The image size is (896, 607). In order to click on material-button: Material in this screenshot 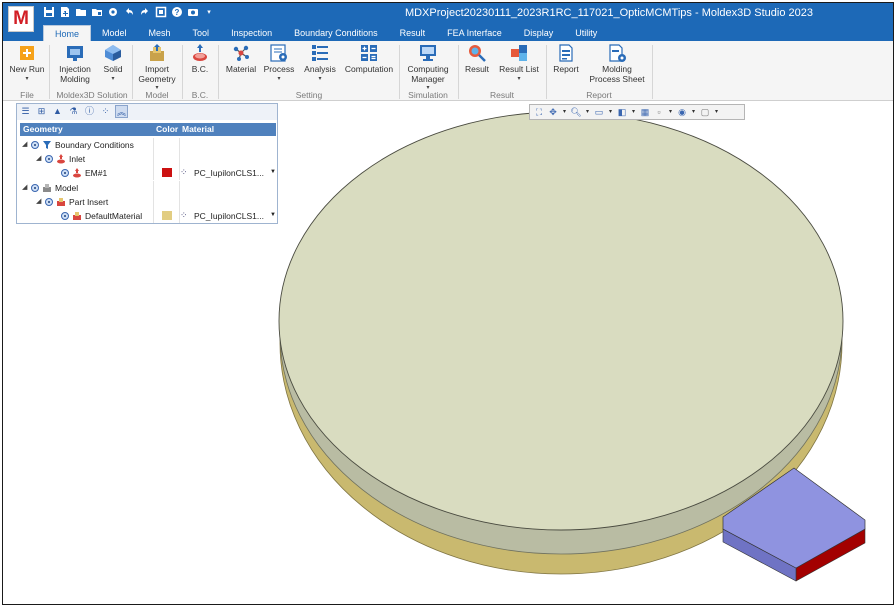, I will do `click(241, 59)`.